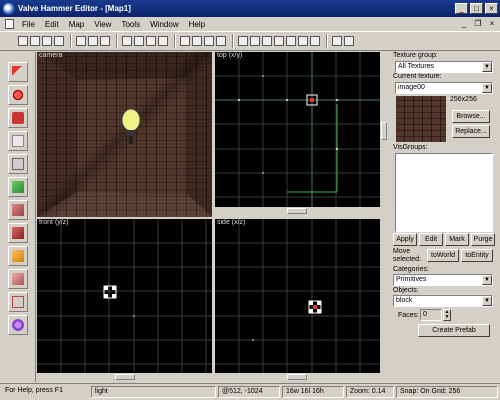  I want to click on texture-lock-icon, so click(151, 41).